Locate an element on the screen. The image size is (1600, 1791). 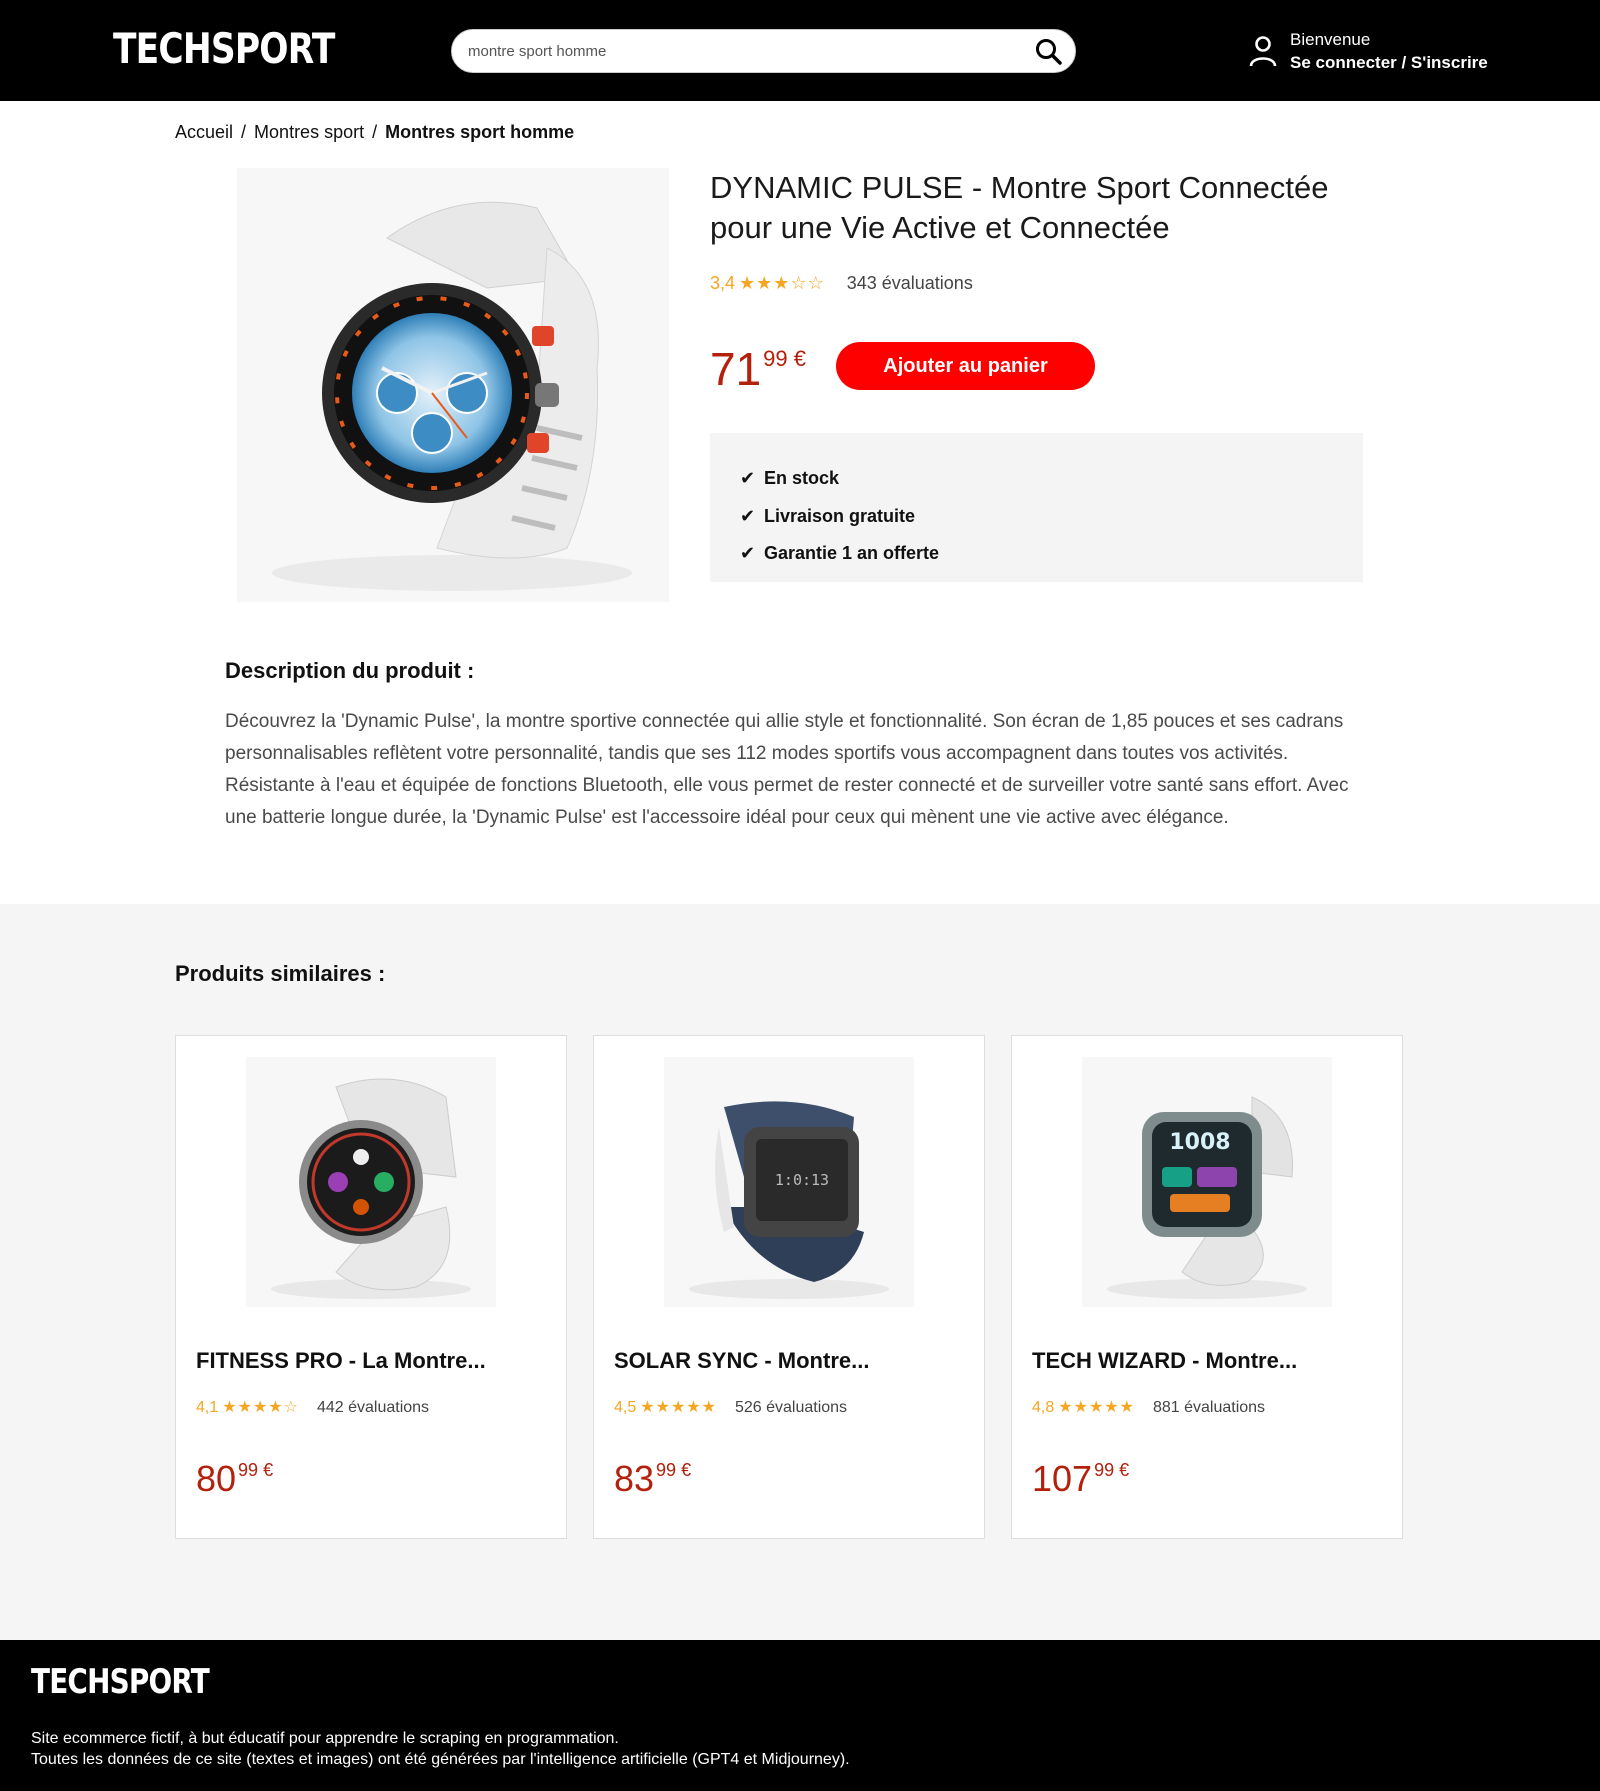
rating-stars: ★★★★☆ is located at coordinates (260, 1407).